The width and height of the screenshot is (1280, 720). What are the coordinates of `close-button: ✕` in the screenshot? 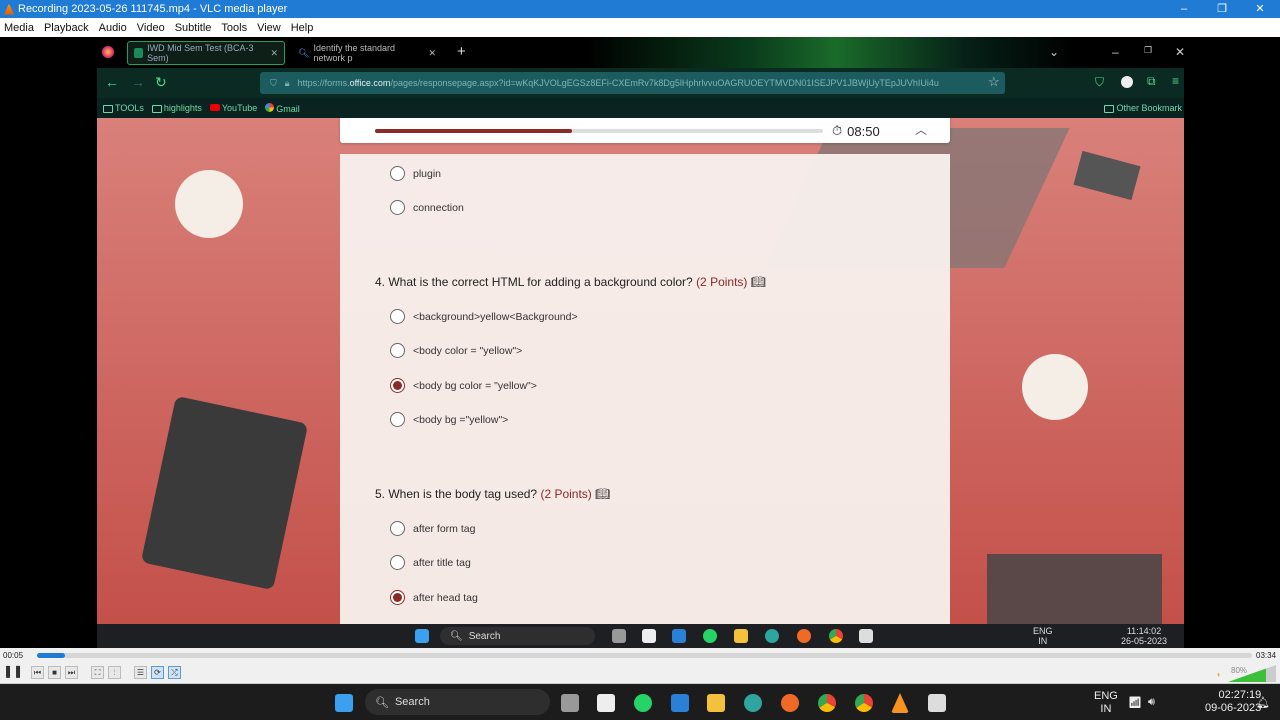 It's located at (1260, 9).